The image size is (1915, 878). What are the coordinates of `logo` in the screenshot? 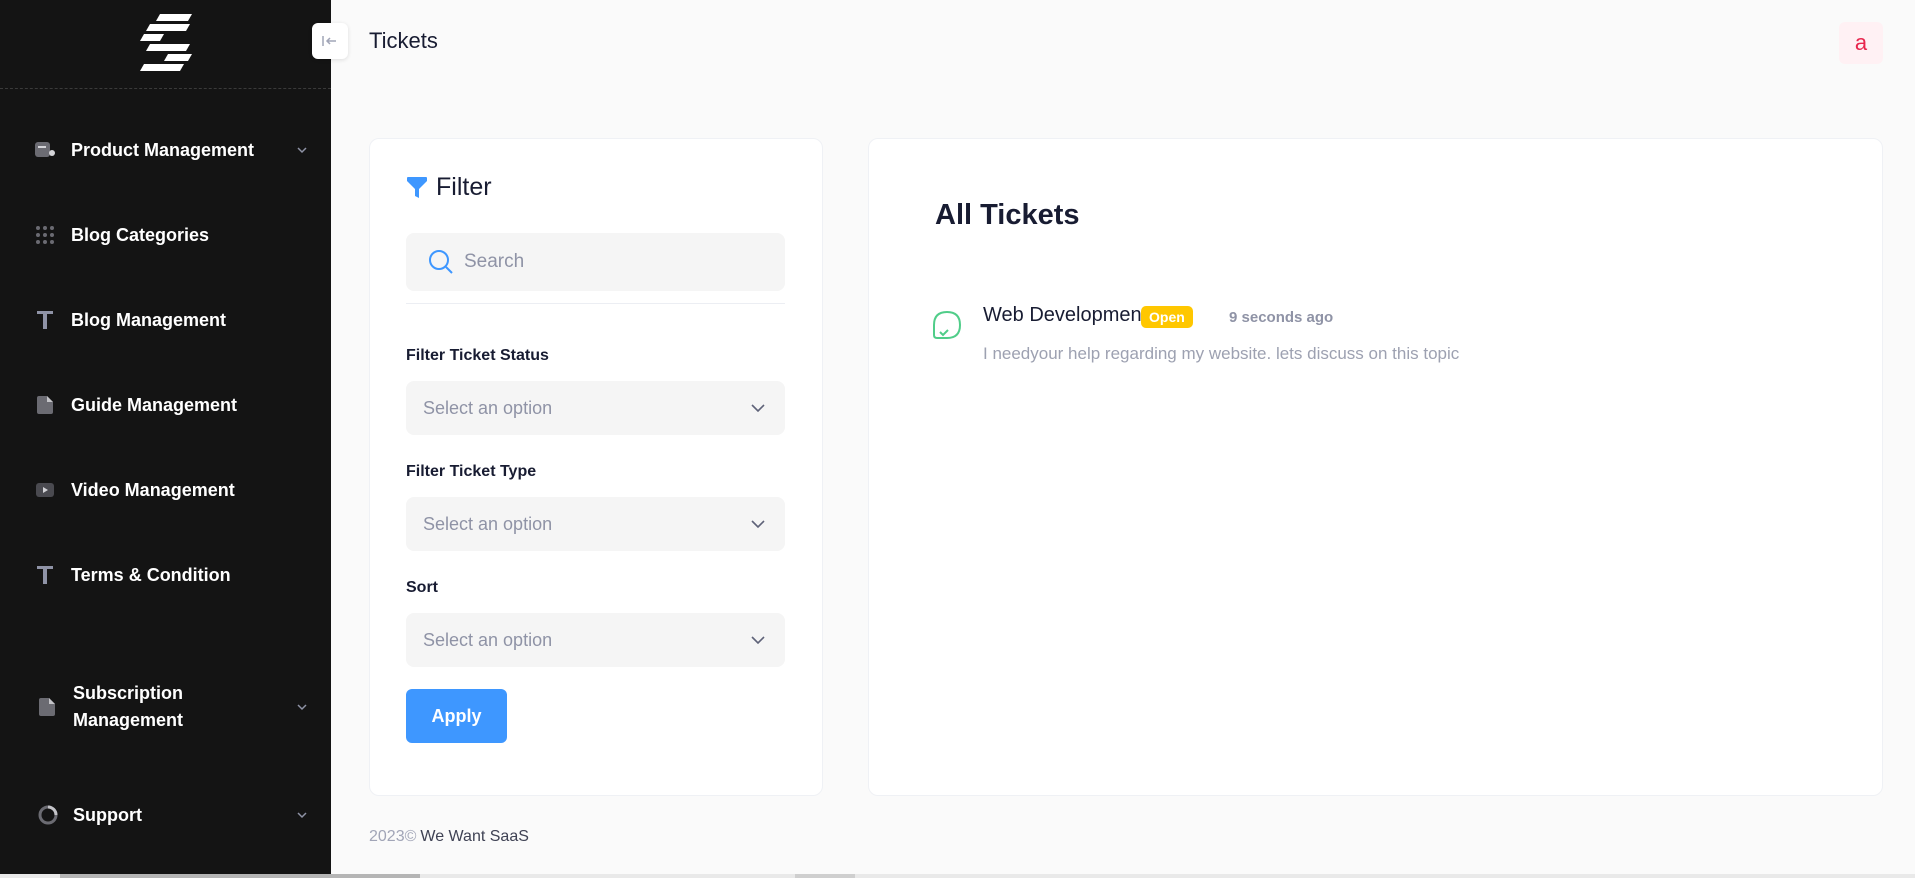 It's located at (165, 44).